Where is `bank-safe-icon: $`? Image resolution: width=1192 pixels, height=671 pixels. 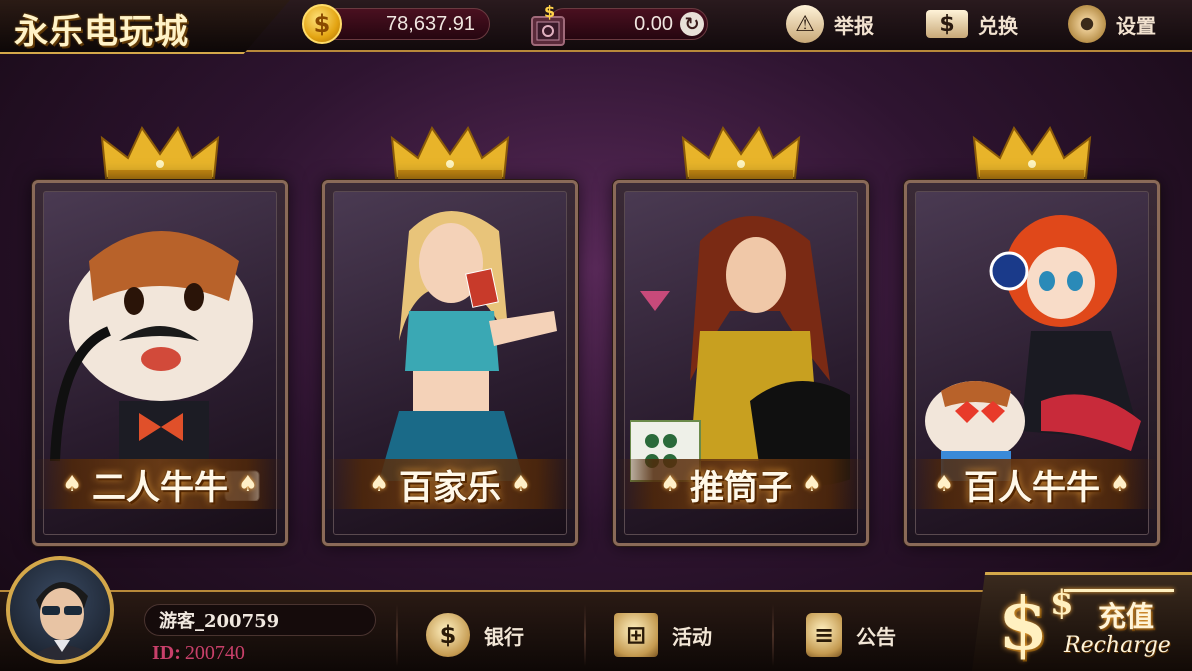
bank-safe-icon: $ is located at coordinates (548, 24).